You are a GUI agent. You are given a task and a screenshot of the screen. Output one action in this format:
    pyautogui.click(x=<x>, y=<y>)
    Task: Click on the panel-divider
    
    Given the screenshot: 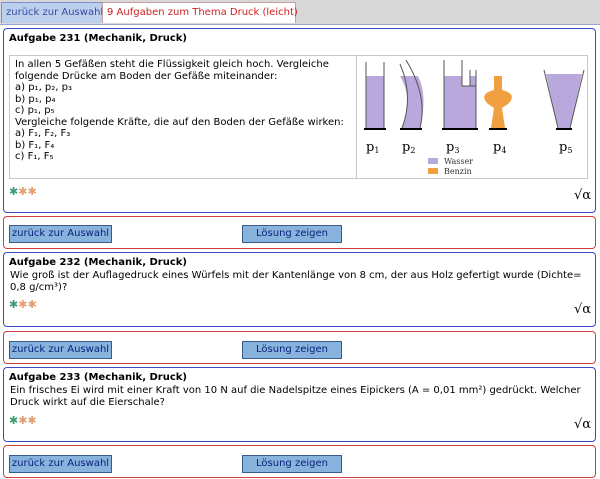 What is the action you would take?
    pyautogui.click(x=356, y=117)
    